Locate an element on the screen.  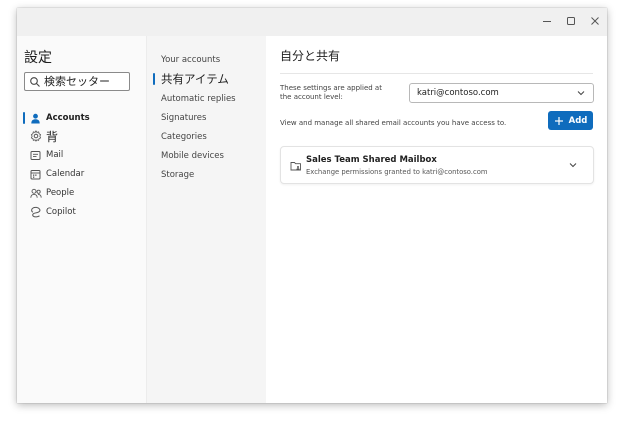
divider is located at coordinates (436, 73).